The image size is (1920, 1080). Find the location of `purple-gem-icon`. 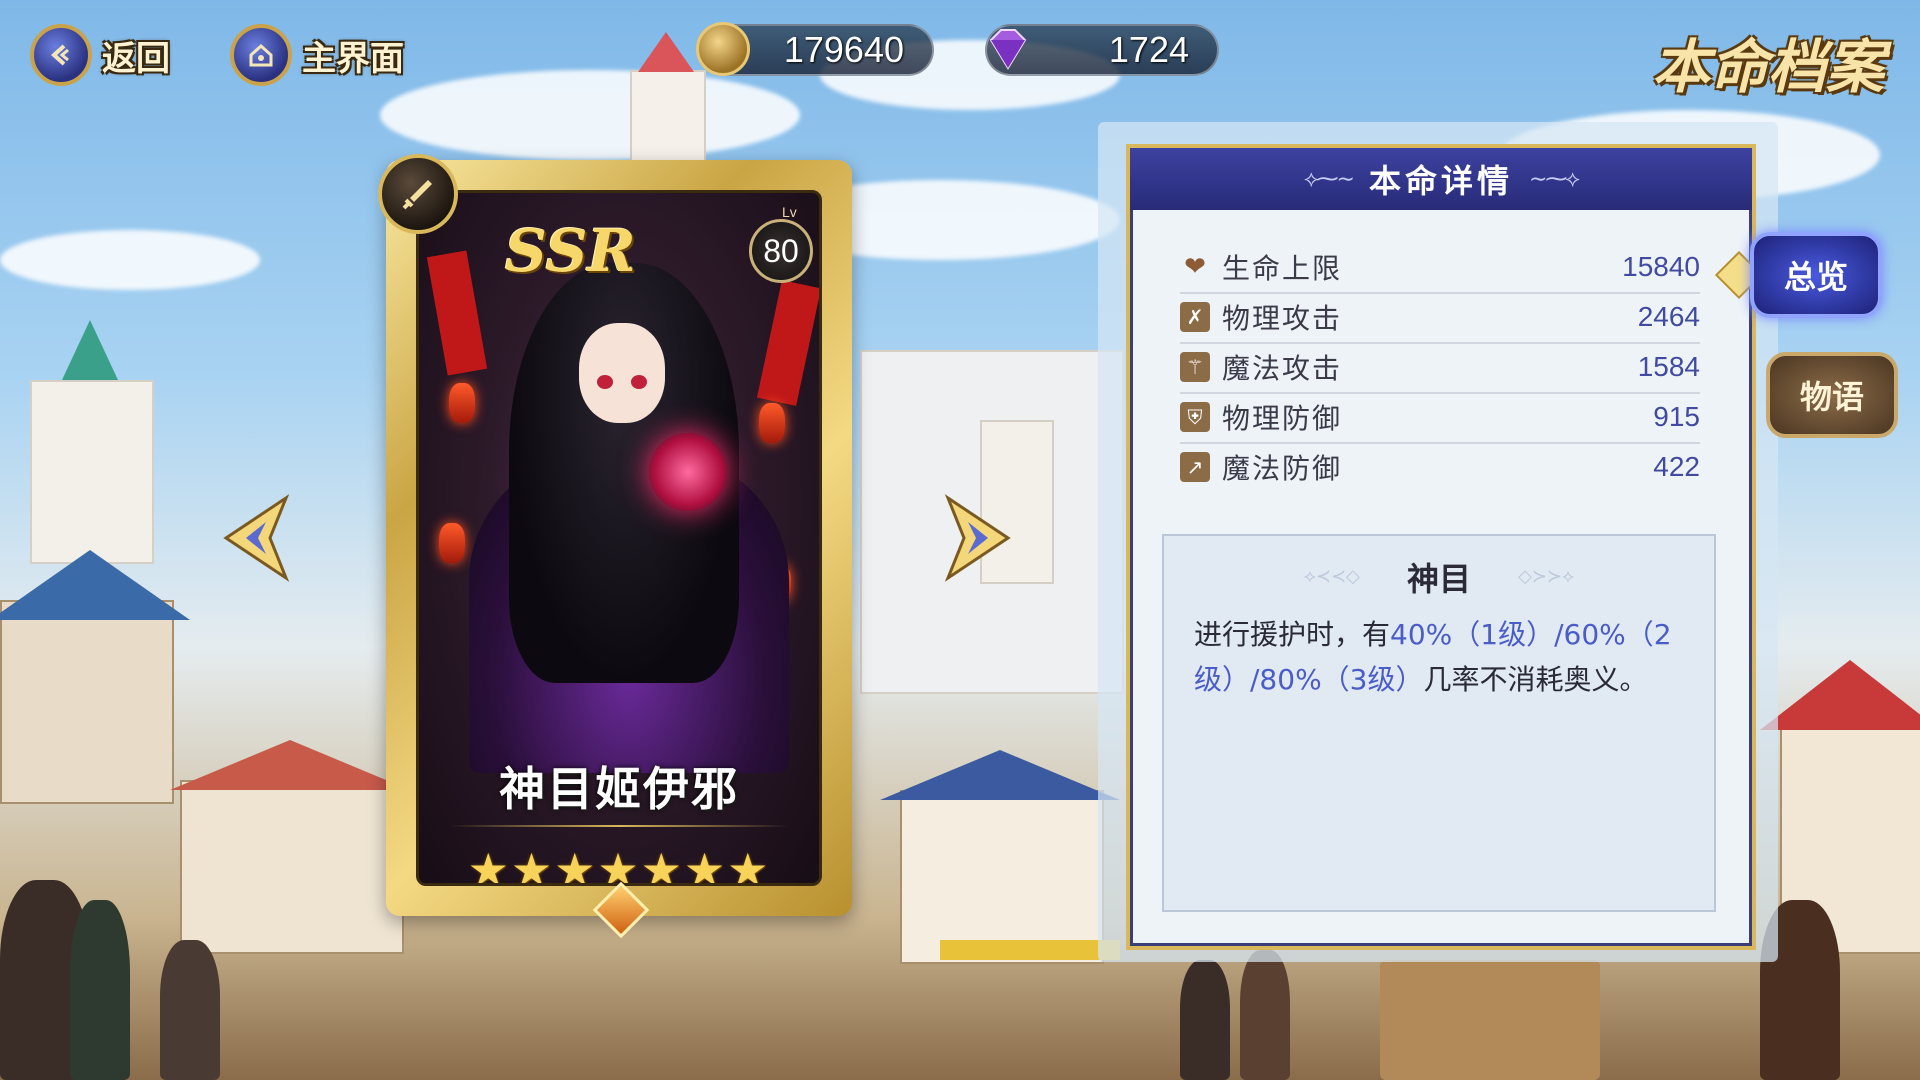

purple-gem-icon is located at coordinates (1008, 49).